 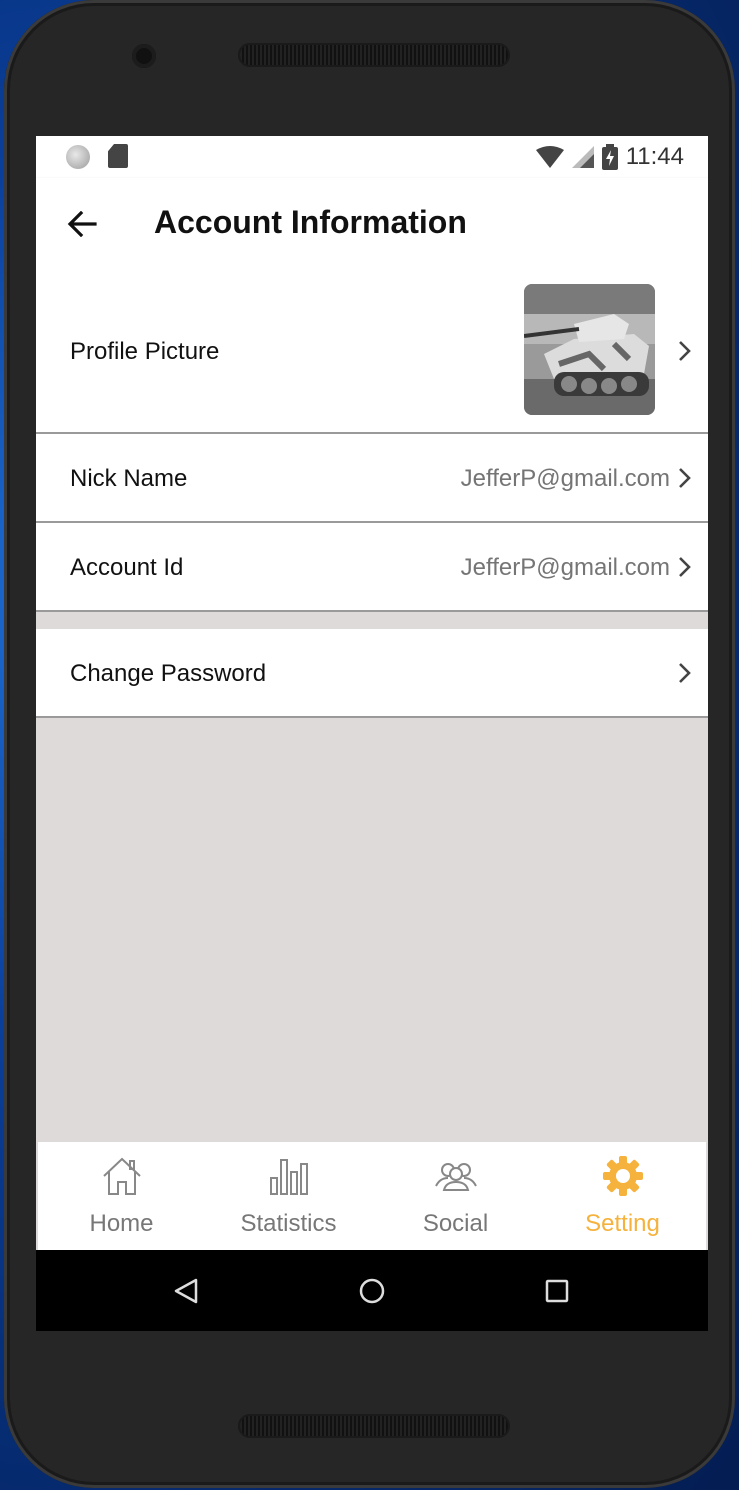 I want to click on tab-setting: Setting, so click(x=622, y=1196).